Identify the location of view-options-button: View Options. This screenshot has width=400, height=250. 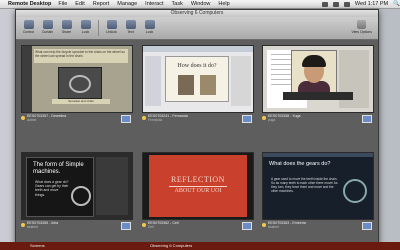
(361, 27).